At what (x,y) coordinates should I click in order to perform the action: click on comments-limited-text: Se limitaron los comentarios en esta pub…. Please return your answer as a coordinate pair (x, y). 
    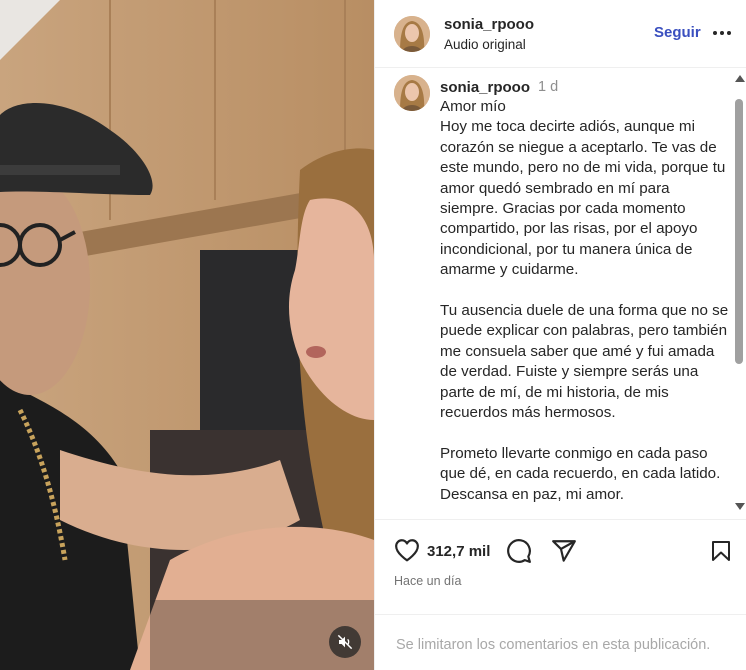
    Looking at the image, I should click on (553, 645).